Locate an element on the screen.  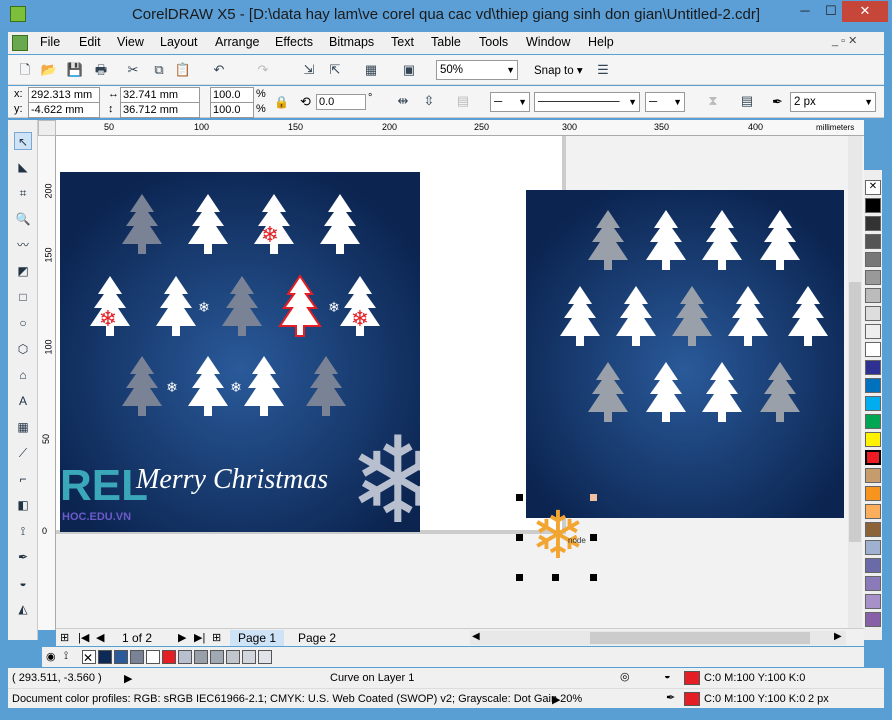
height-field: 36.712 mm is located at coordinates (160, 110).